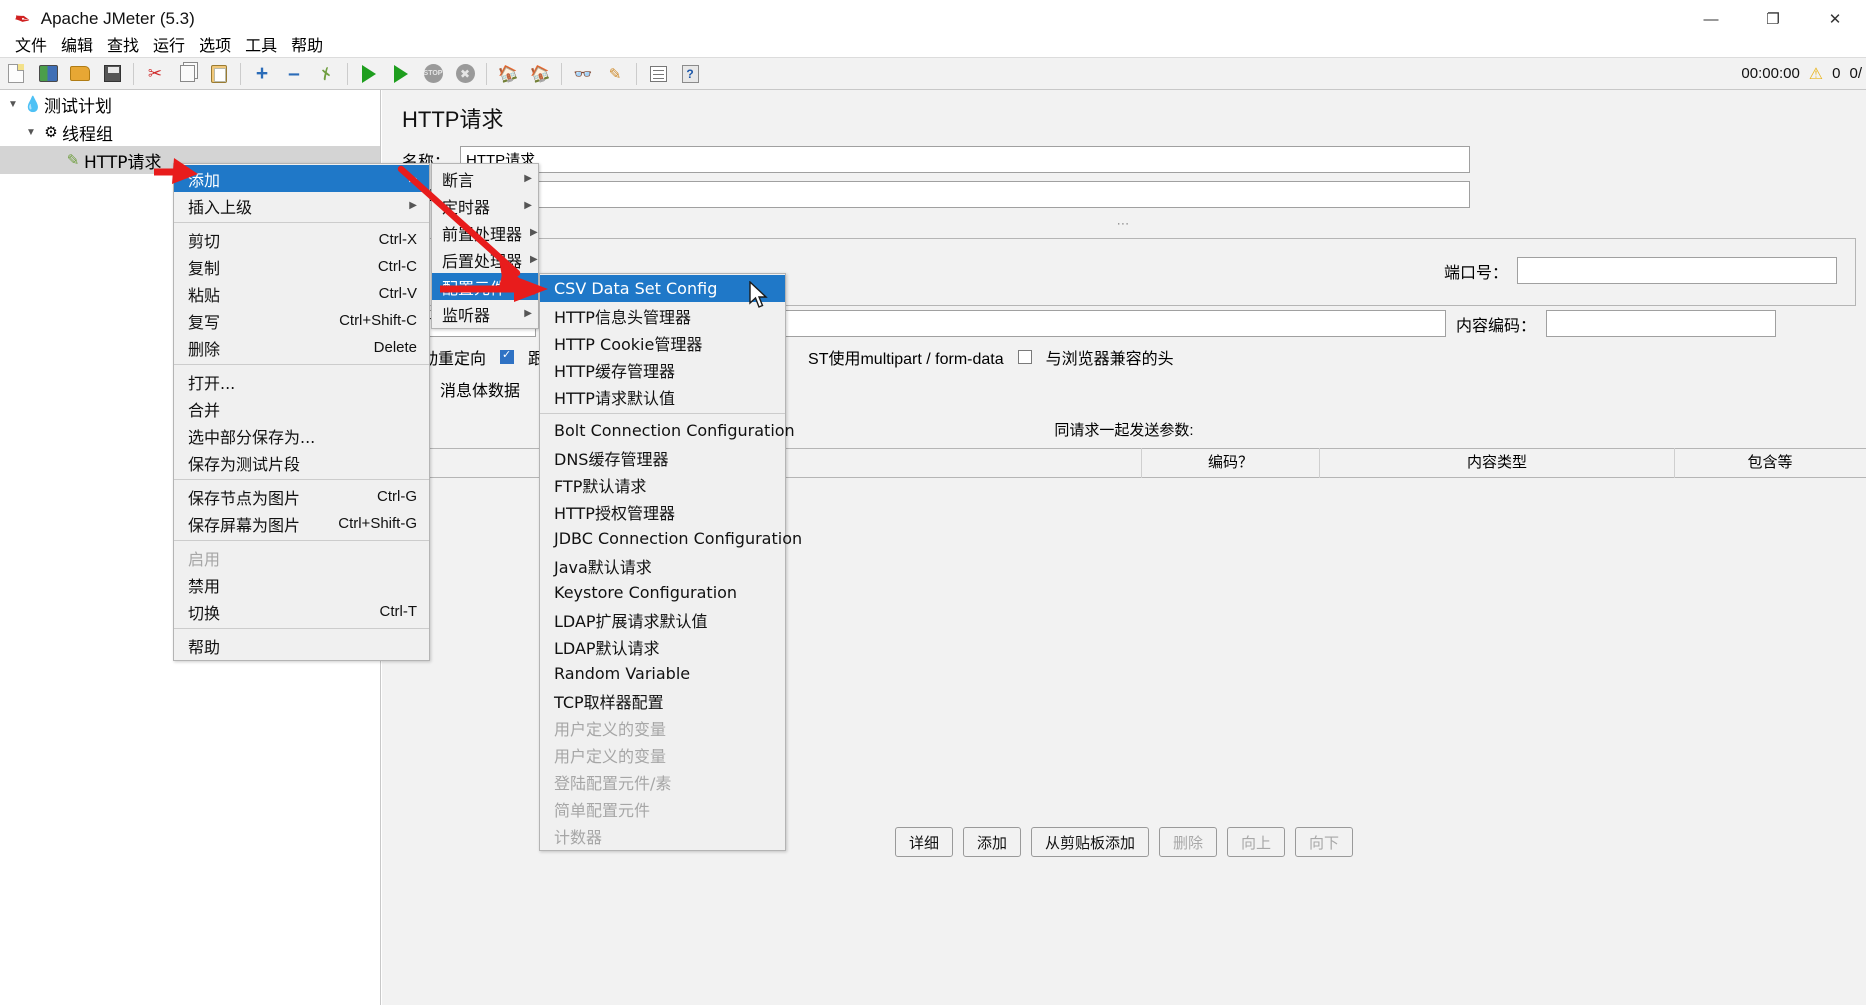  Describe the element at coordinates (671, 538) in the screenshot. I see `config-item-jdbc-connection-configuration: JDBC Connection Configuration` at that location.